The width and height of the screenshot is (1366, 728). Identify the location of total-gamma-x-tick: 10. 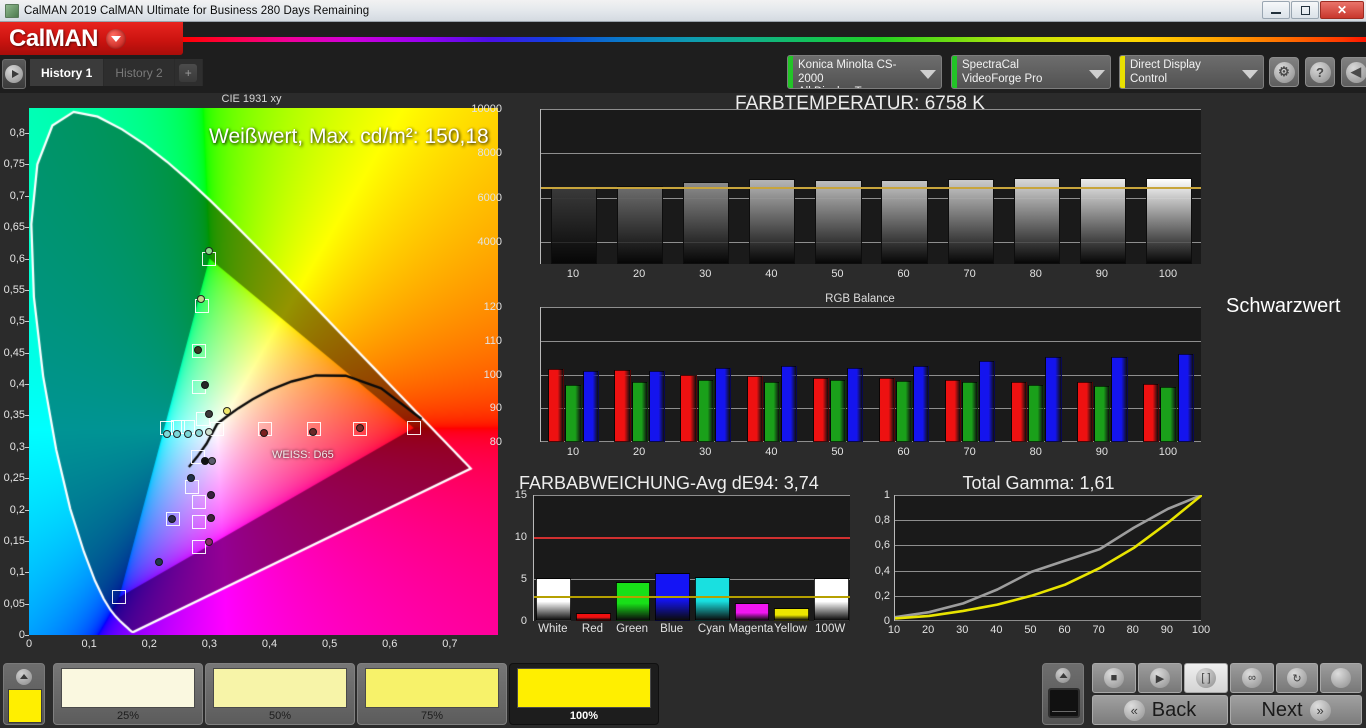
(894, 630).